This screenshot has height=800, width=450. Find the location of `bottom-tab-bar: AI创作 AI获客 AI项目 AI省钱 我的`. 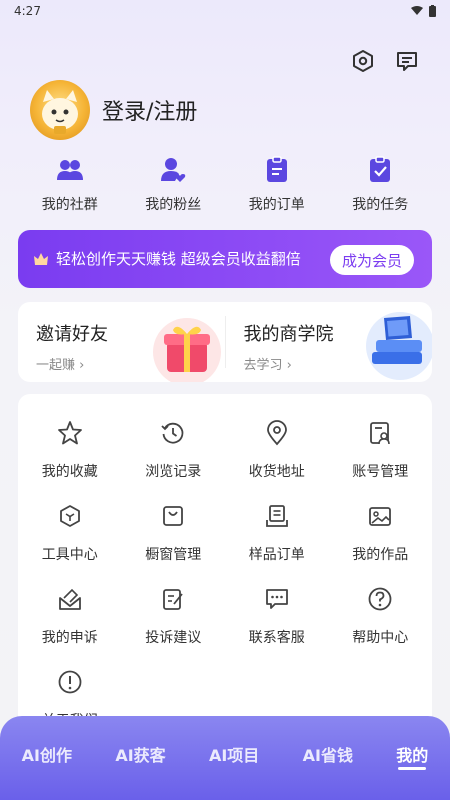

bottom-tab-bar: AI创作 AI获客 AI项目 AI省钱 我的 is located at coordinates (225, 758).